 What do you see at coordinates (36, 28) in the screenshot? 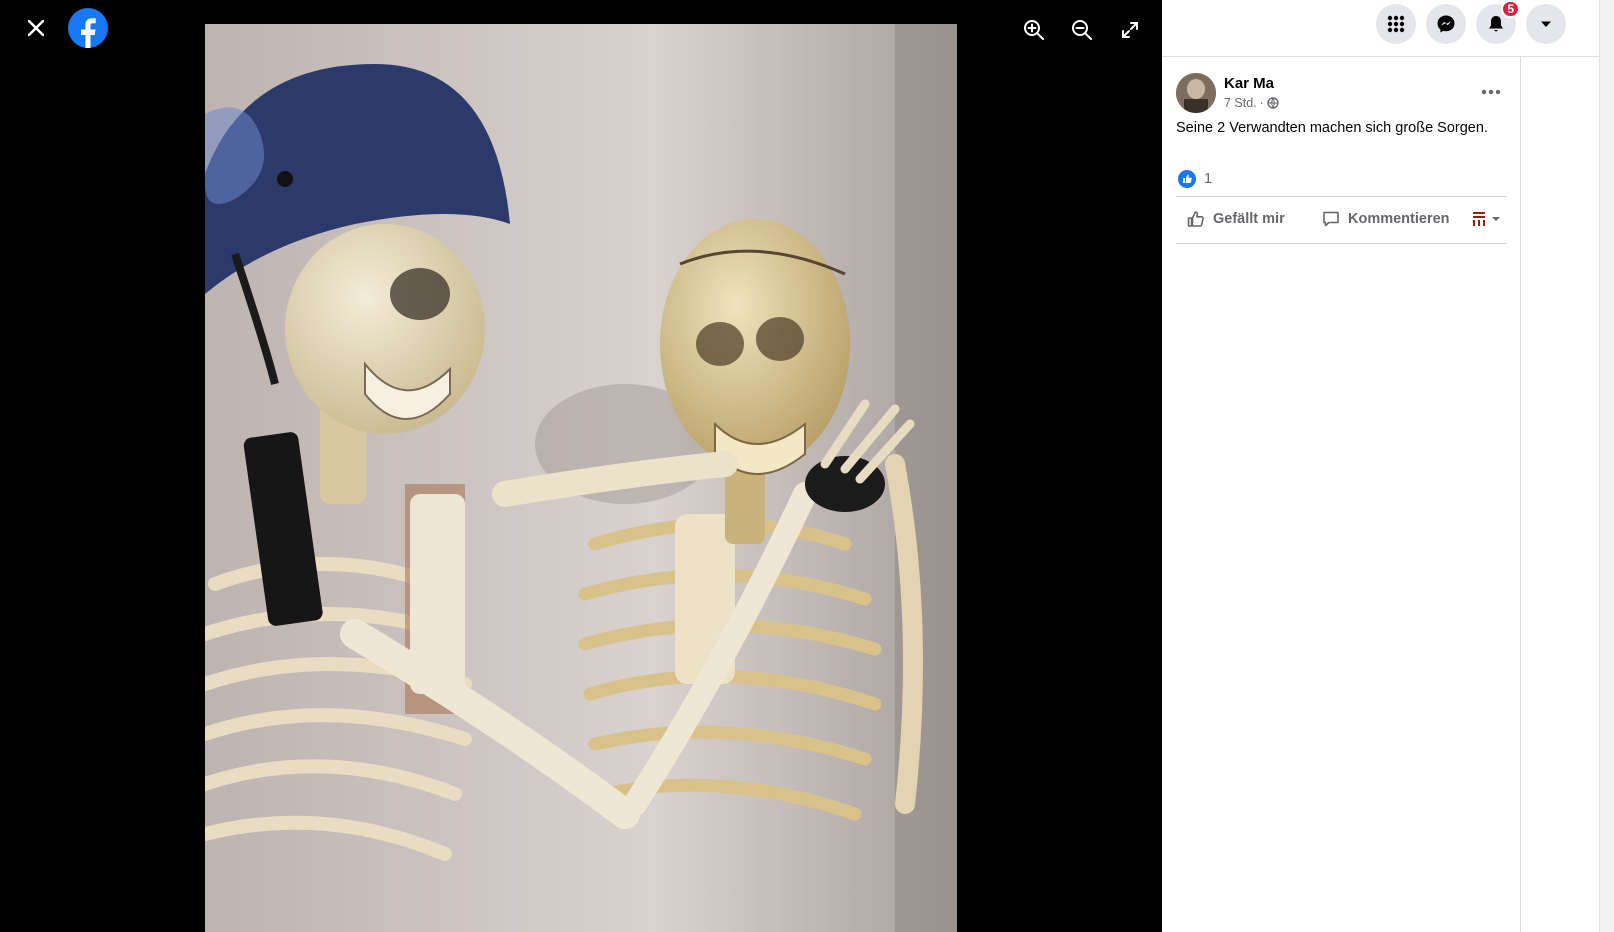
I see `close-icon` at bounding box center [36, 28].